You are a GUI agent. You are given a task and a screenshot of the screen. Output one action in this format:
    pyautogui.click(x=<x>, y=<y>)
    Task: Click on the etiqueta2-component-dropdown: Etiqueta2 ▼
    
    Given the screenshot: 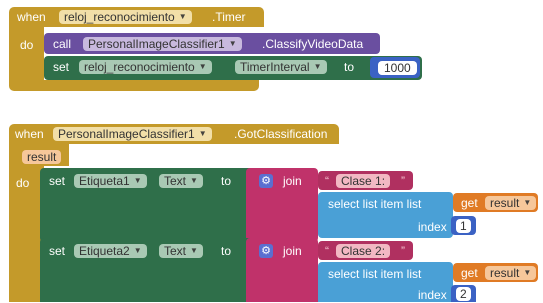 What is the action you would take?
    pyautogui.click(x=110, y=251)
    